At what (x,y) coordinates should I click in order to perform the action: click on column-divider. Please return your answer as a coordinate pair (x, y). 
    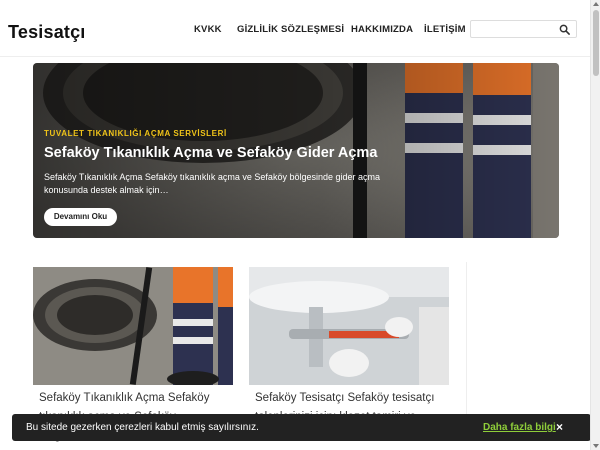
    Looking at the image, I should click on (466, 342).